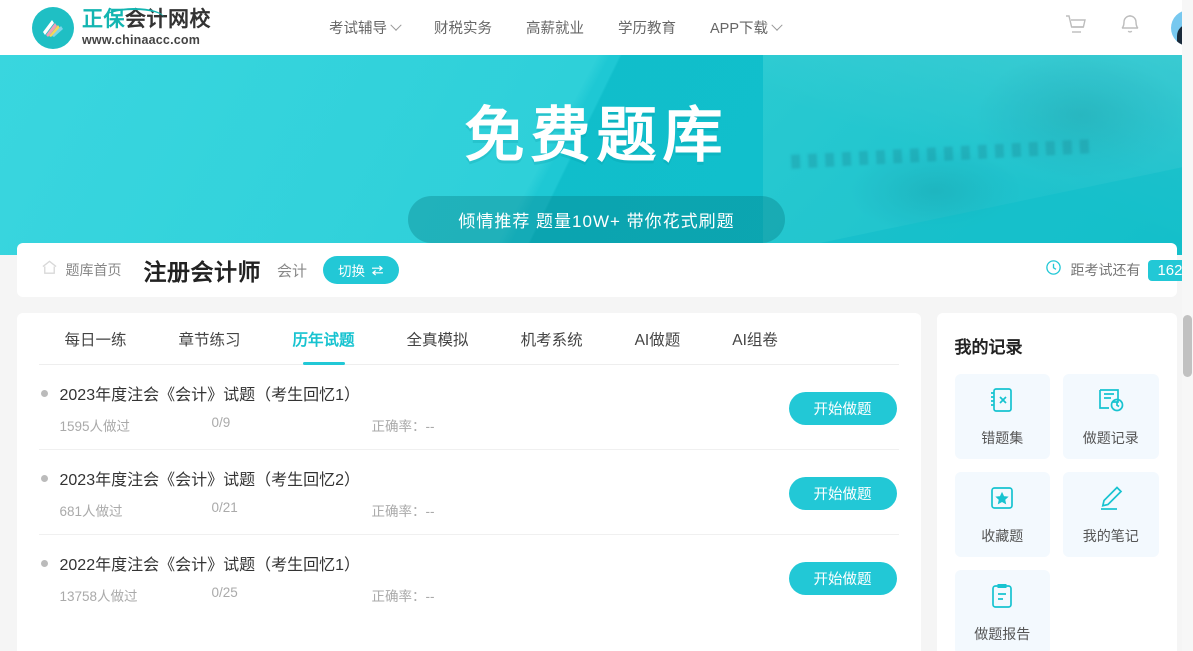  I want to click on nav-label: 财税实务, so click(463, 29).